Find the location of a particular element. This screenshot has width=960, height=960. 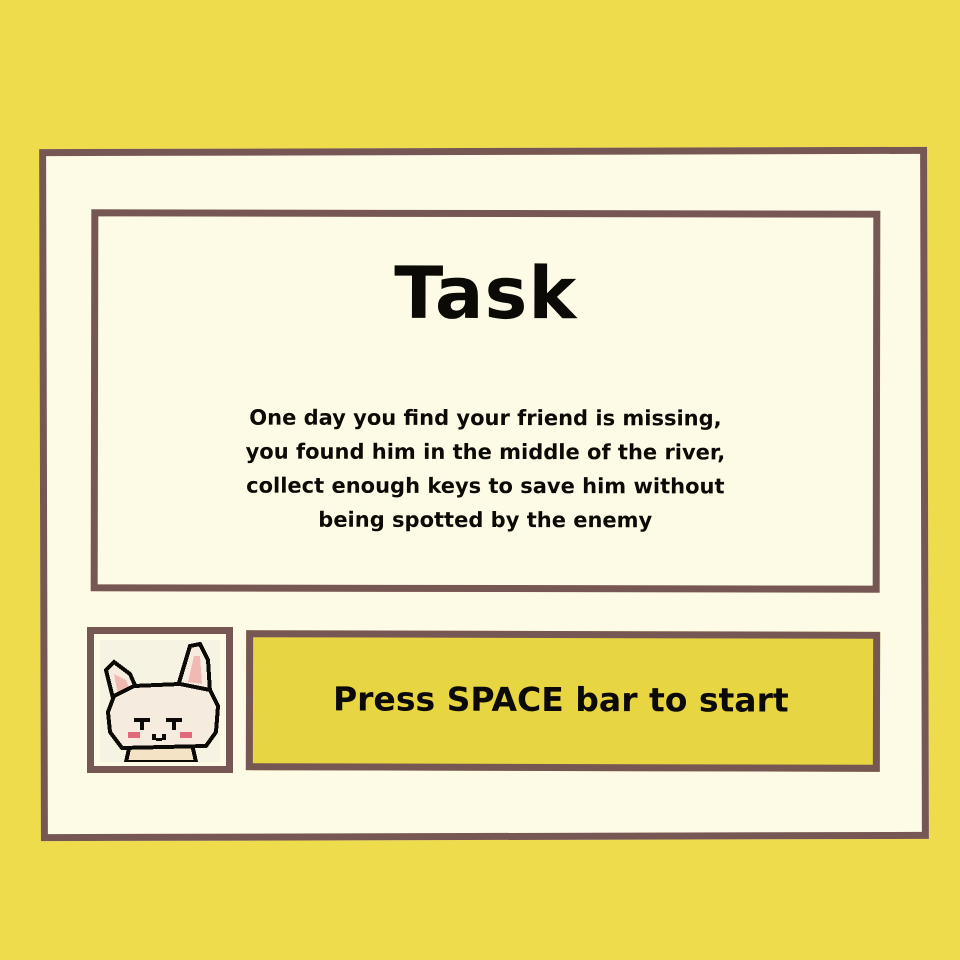

task-description-line: being spotted by the enemy is located at coordinates (485, 520).